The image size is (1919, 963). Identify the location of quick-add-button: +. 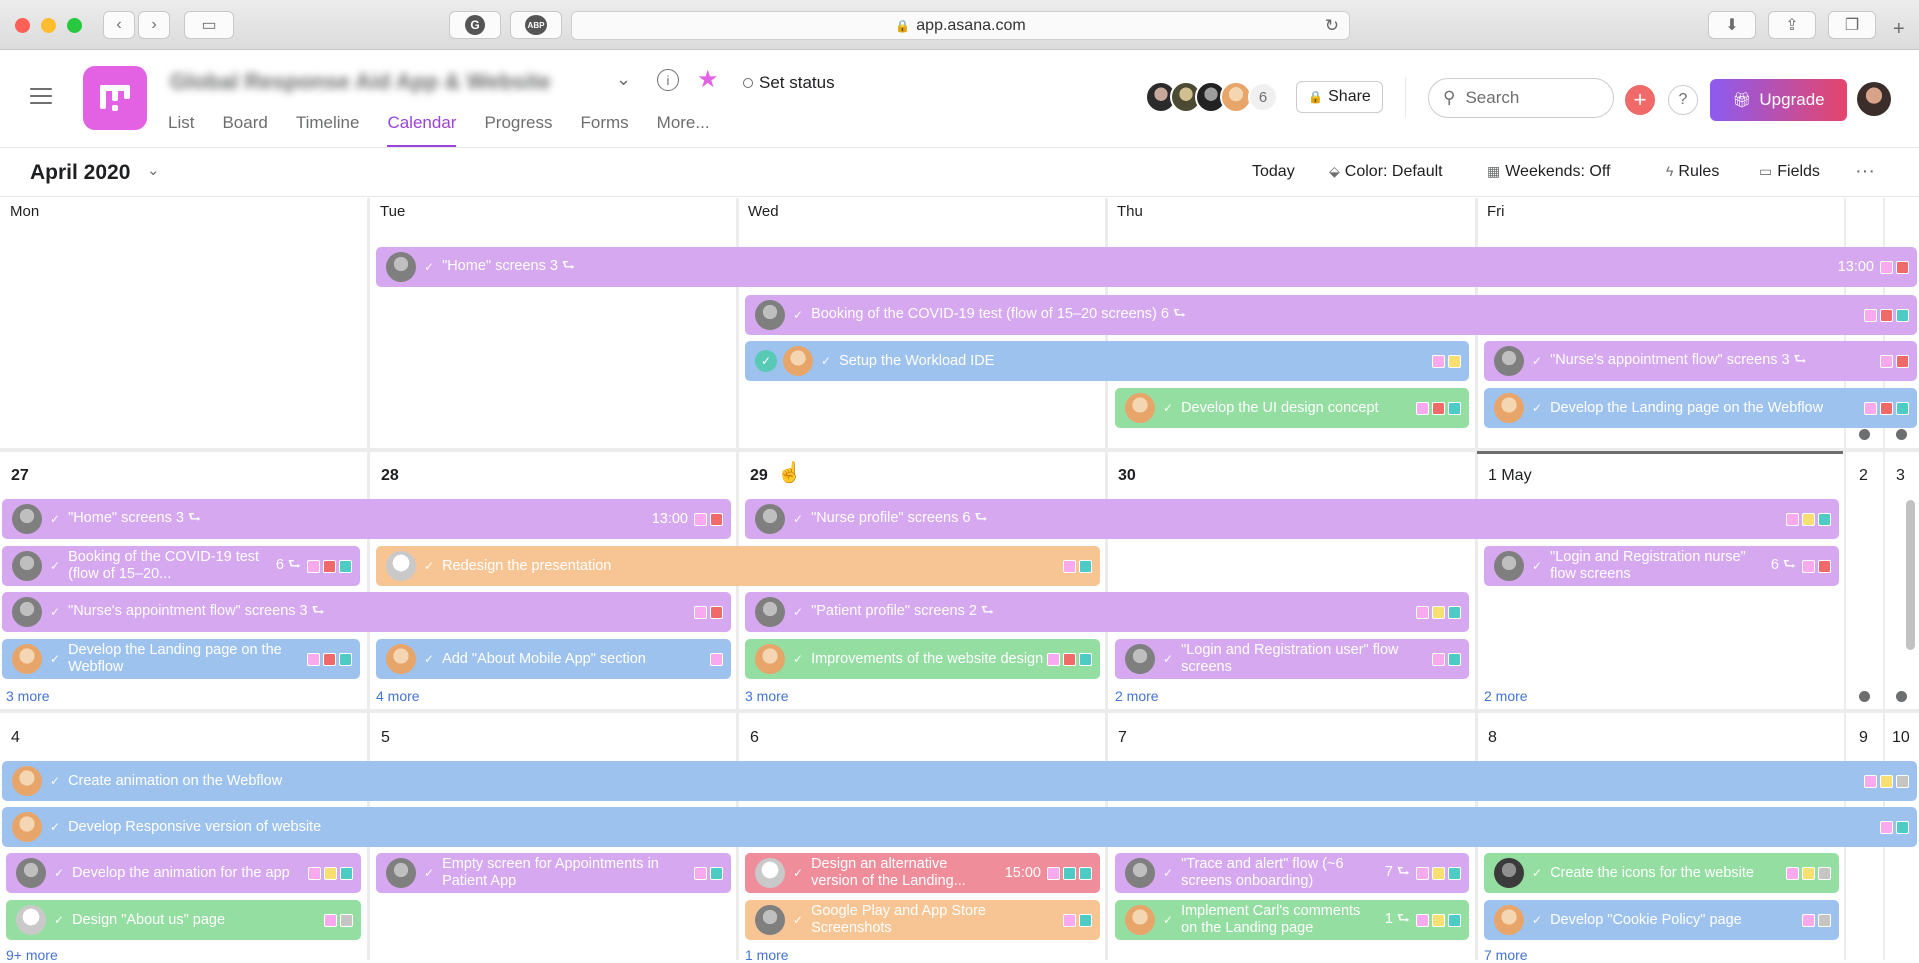
(1640, 100).